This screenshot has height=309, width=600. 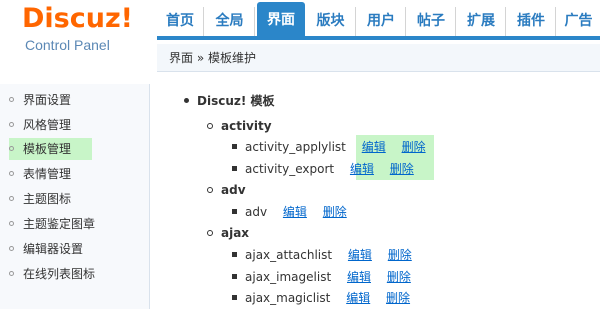 I want to click on tree-file: ajax_attachlist 编辑 删除, so click(x=322, y=255).